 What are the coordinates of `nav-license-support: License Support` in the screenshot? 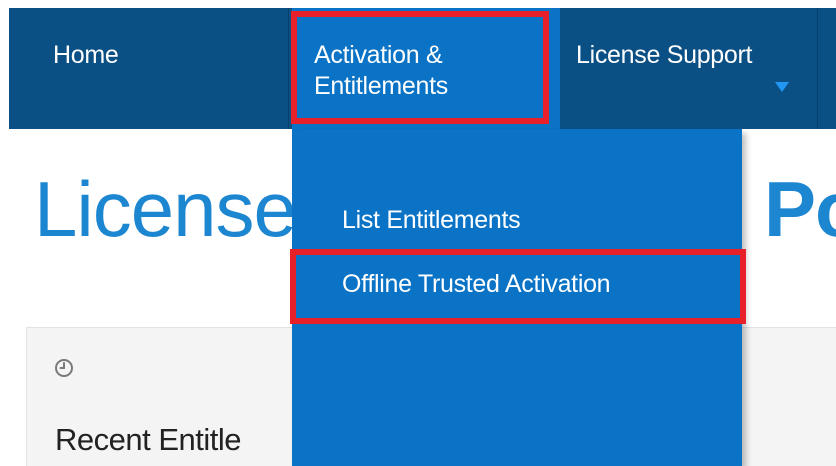 It's located at (689, 68).